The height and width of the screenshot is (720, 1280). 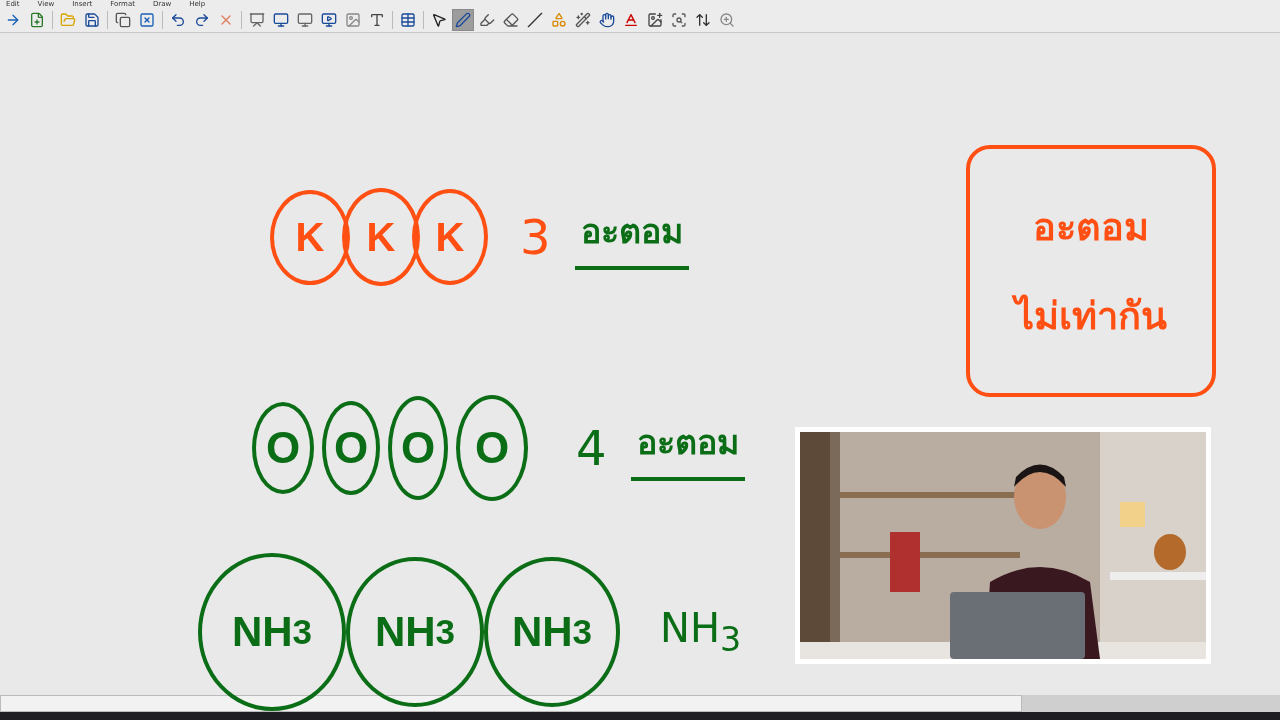 What do you see at coordinates (701, 632) in the screenshot?
I see `ink-label: NH$_{3}$` at bounding box center [701, 632].